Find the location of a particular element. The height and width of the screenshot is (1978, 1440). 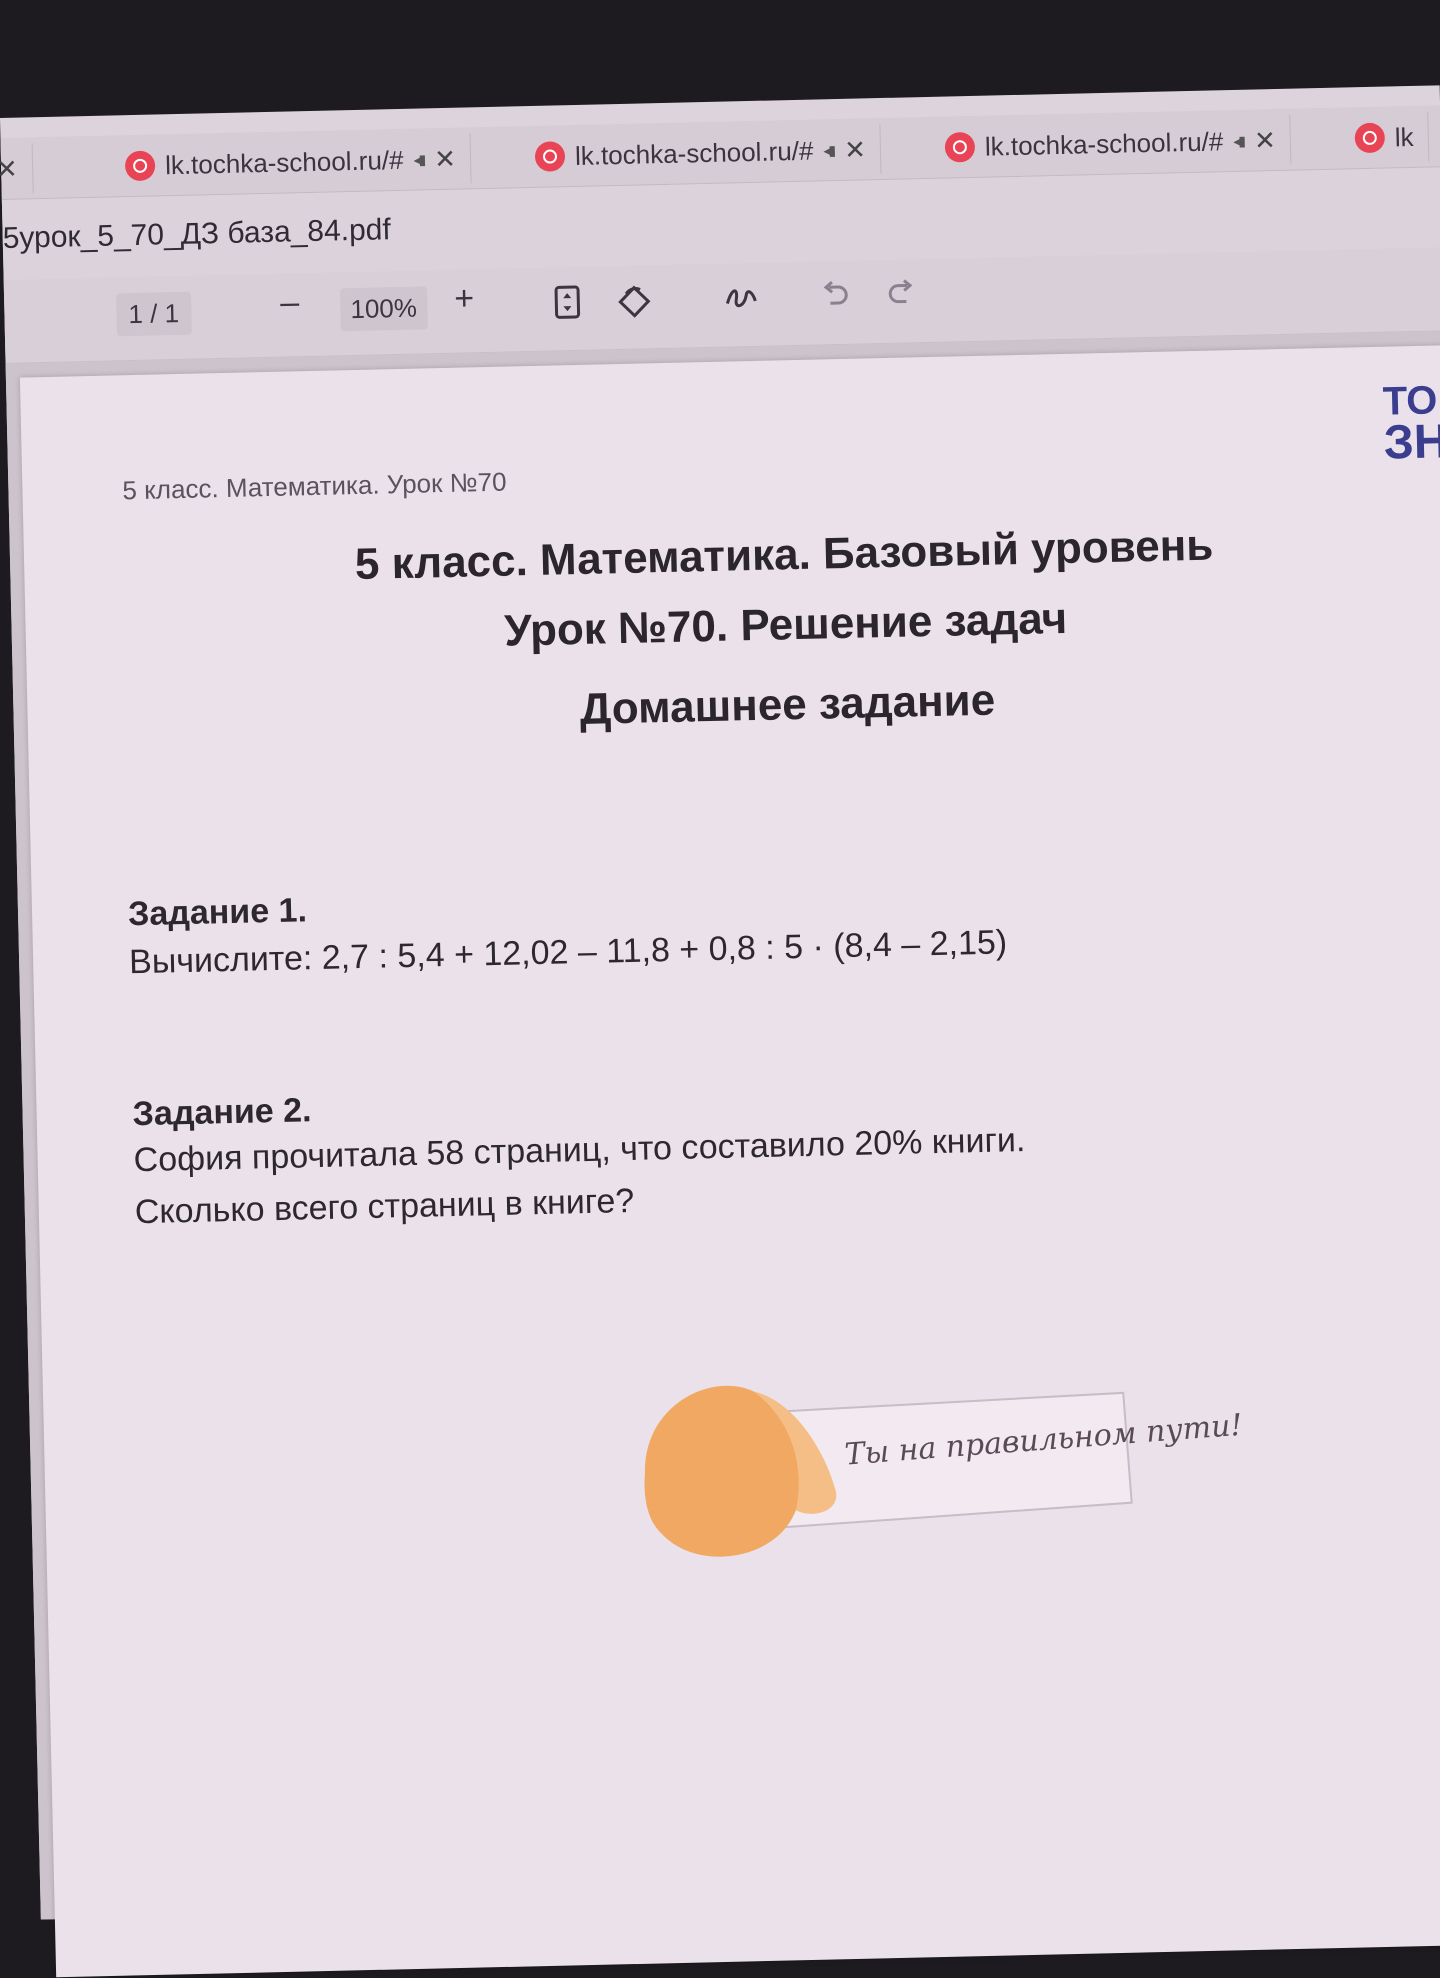

homework-title: Домашнее задание is located at coordinates (787, 704).